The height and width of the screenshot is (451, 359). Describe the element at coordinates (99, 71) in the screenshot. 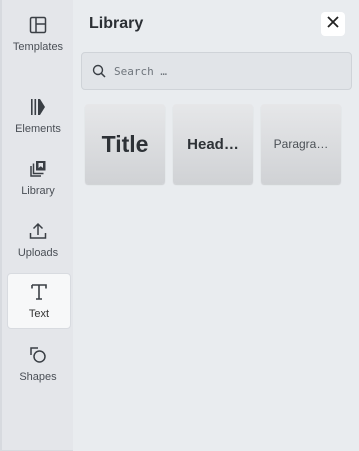

I see `search-icon` at that location.